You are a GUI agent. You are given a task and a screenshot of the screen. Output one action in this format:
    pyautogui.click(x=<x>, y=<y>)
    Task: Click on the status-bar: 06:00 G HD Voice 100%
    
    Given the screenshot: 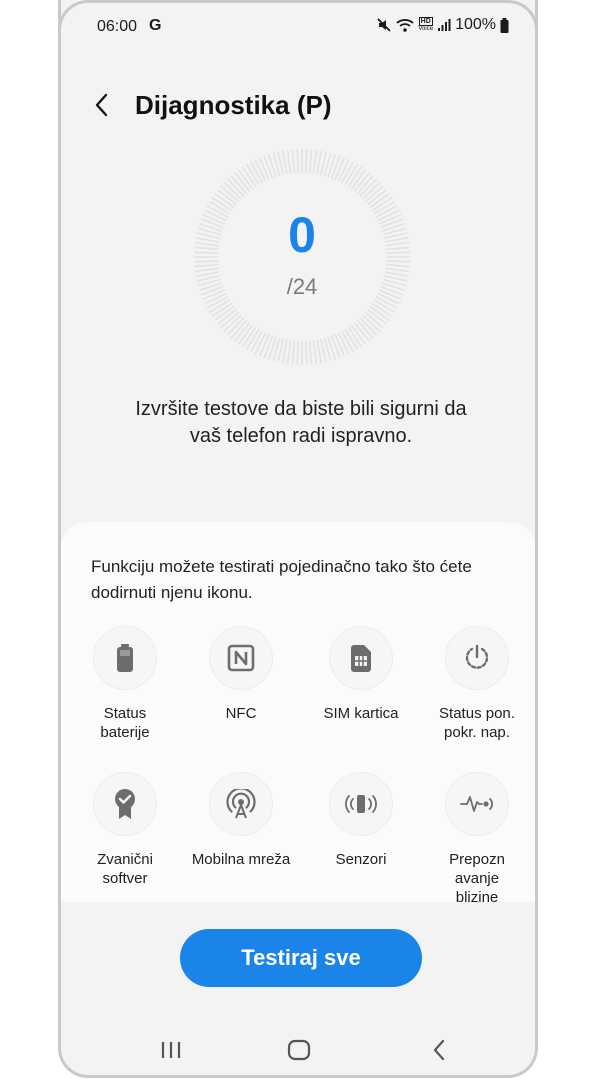 What is the action you would take?
    pyautogui.click(x=298, y=27)
    